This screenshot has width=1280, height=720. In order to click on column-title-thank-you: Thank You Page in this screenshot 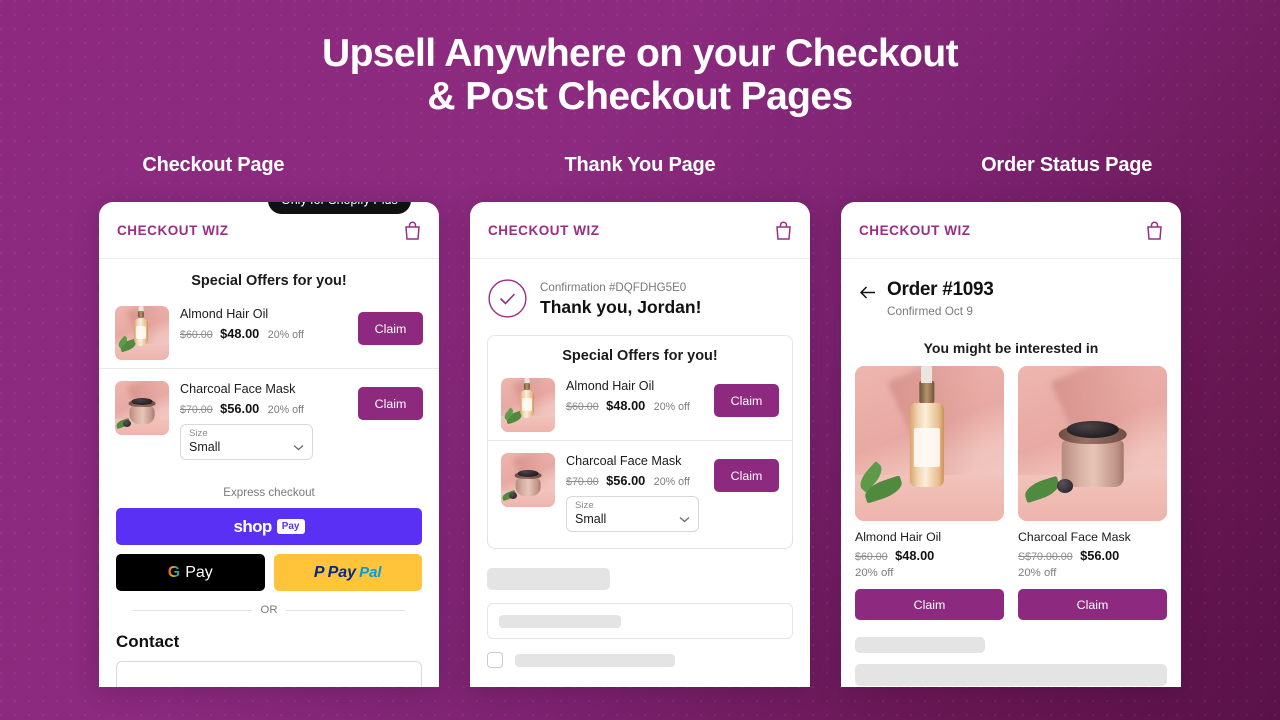, I will do `click(640, 165)`.